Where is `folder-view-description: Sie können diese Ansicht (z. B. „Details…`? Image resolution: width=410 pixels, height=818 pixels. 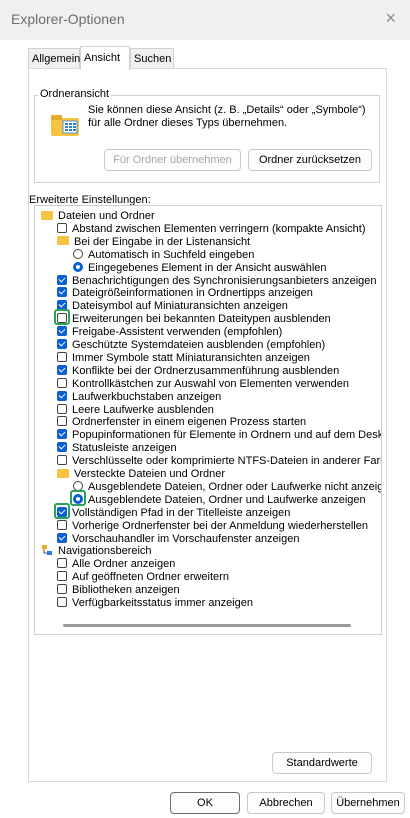 folder-view-description: Sie können diese Ansicht (z. B. „Details… is located at coordinates (227, 116).